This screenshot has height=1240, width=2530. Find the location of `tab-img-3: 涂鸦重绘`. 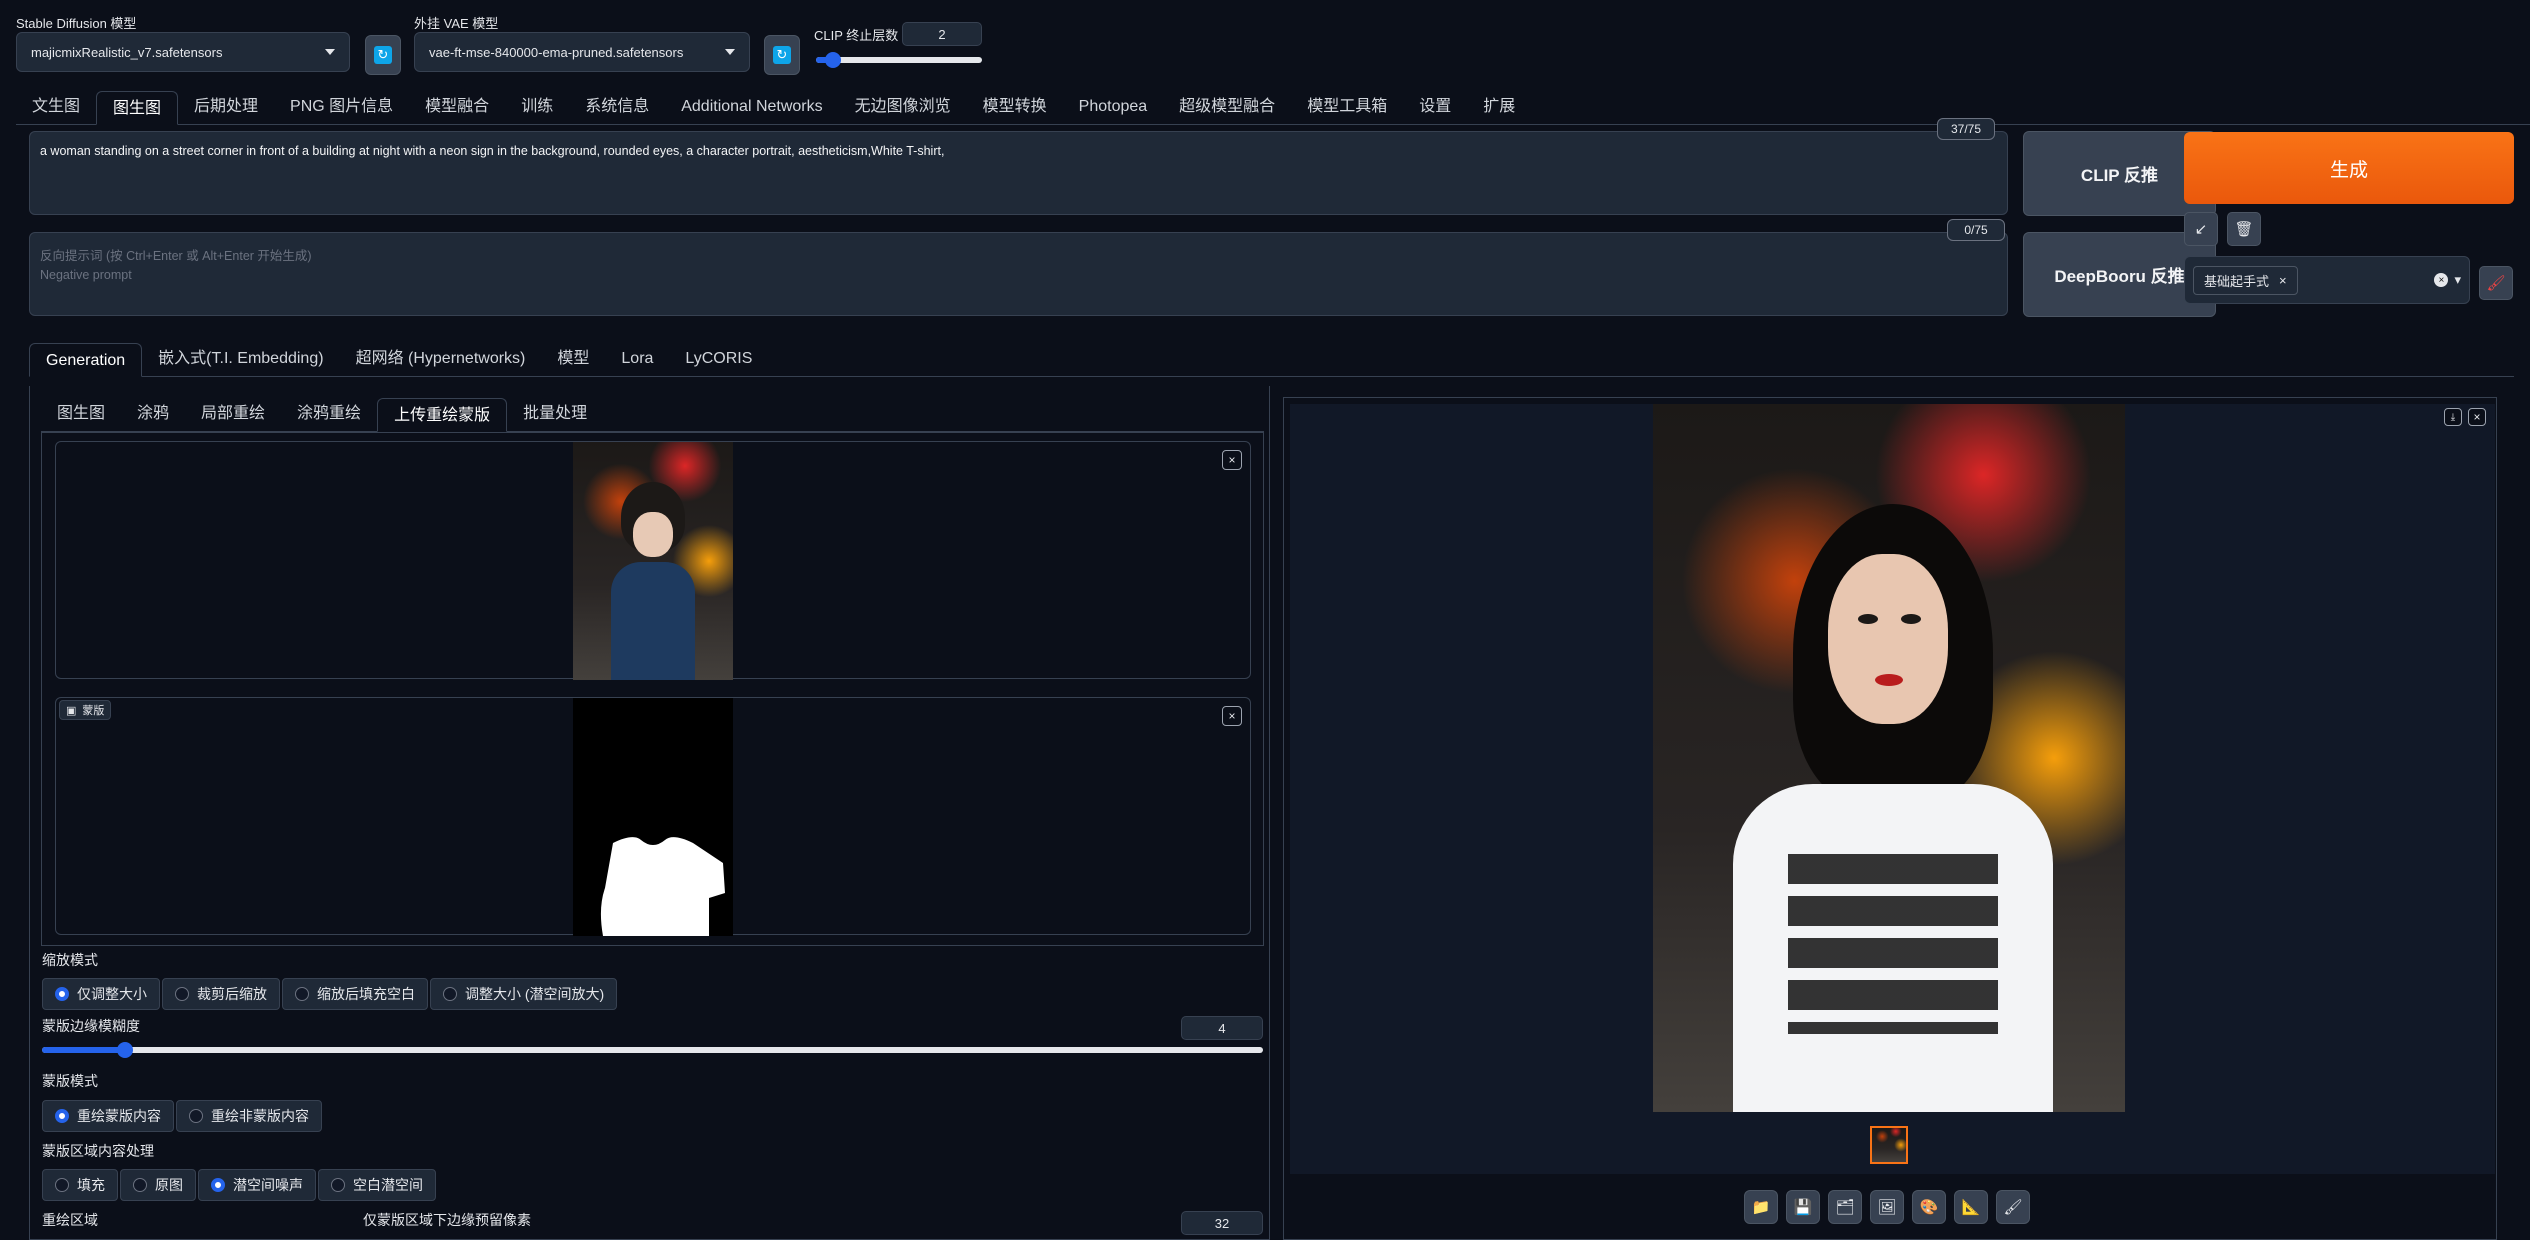

tab-img-3: 涂鸦重绘 is located at coordinates (329, 414).